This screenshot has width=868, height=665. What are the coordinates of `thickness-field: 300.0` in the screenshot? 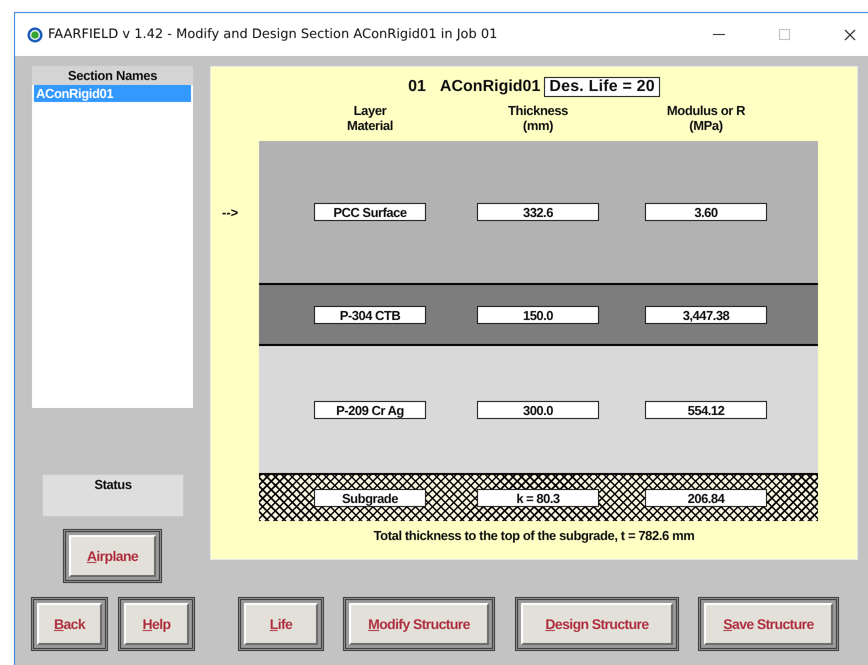 It's located at (538, 409).